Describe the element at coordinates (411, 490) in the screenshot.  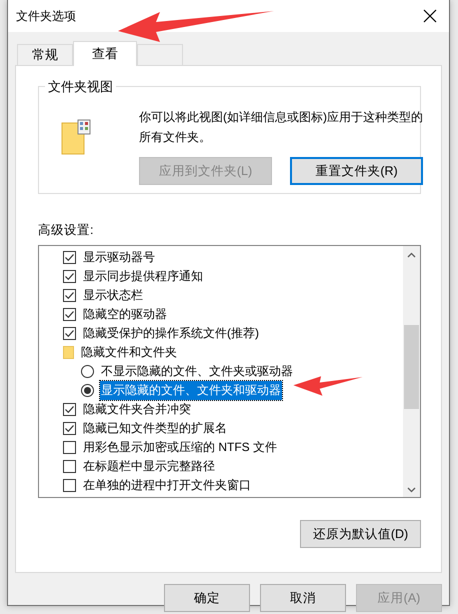
I see `scroll-down-icon` at that location.